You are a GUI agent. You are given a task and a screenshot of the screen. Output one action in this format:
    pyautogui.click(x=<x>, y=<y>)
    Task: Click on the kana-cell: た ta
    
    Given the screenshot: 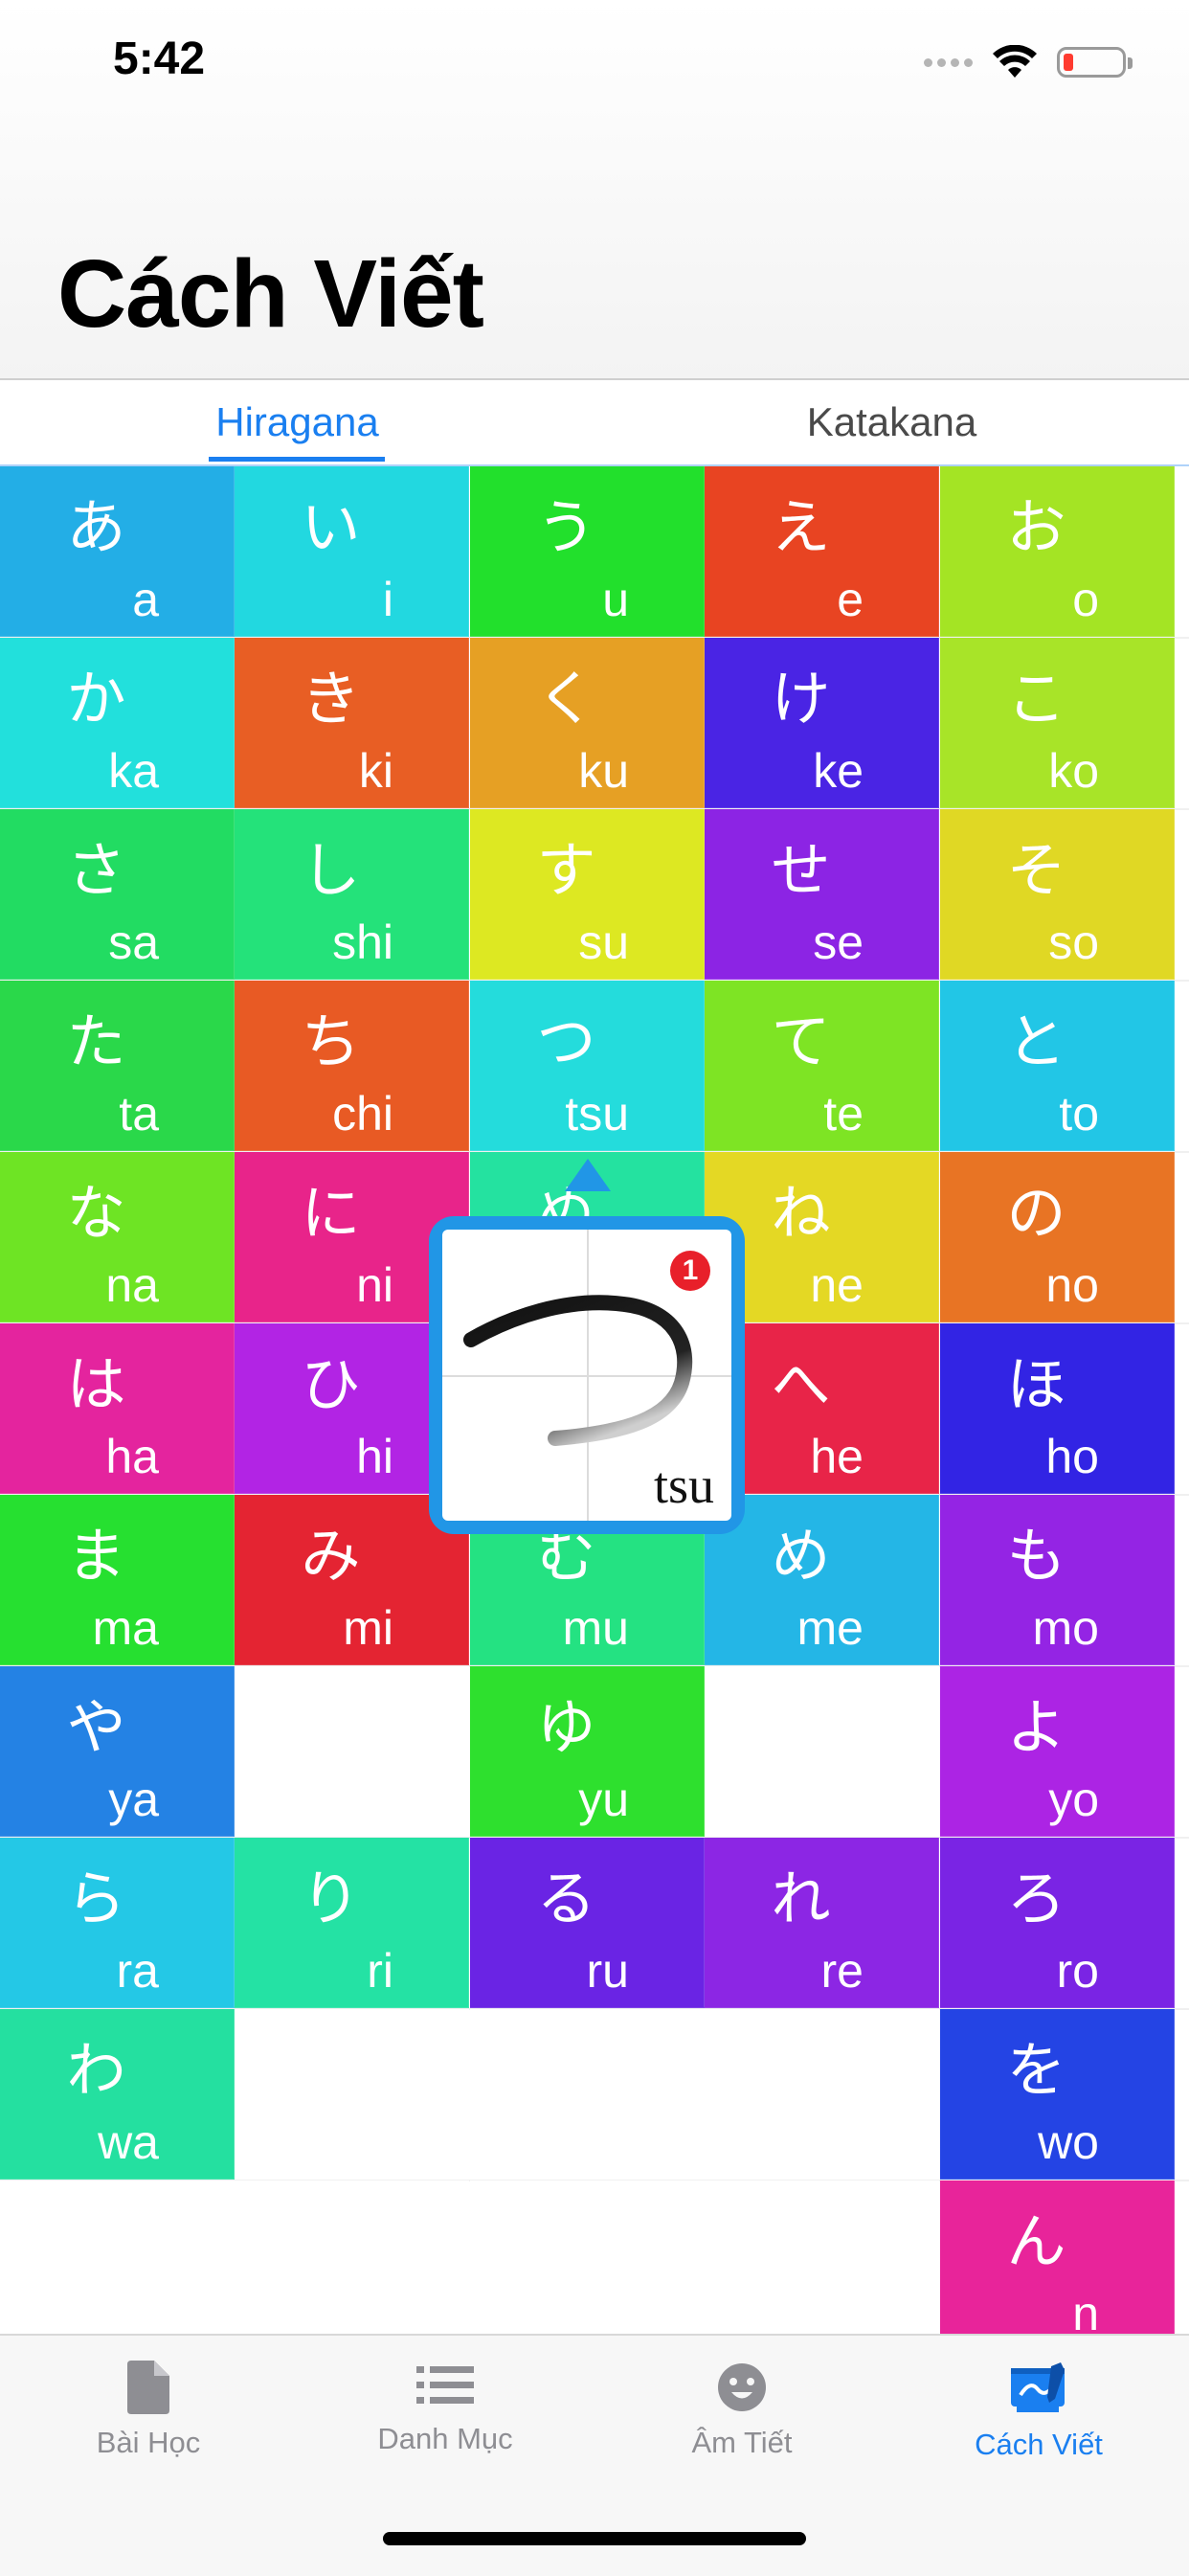 What is the action you would take?
    pyautogui.click(x=117, y=1066)
    